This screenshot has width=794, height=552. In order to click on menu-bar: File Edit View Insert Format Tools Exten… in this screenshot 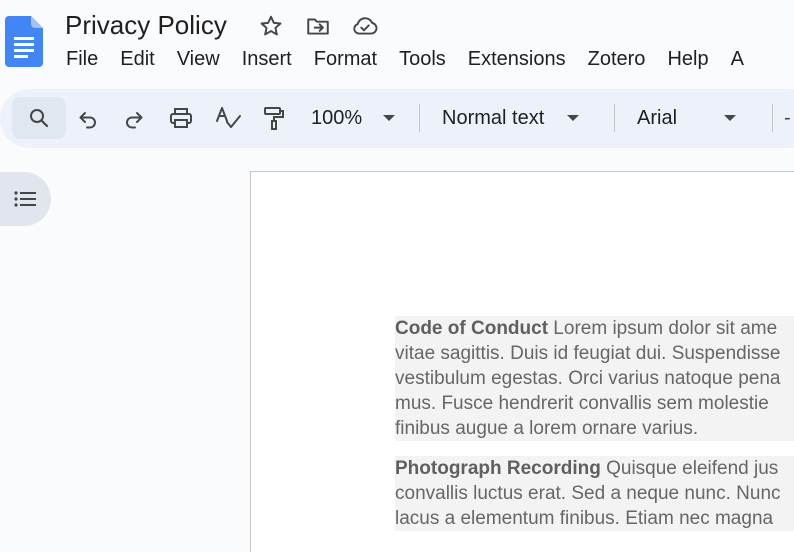, I will do `click(405, 59)`.